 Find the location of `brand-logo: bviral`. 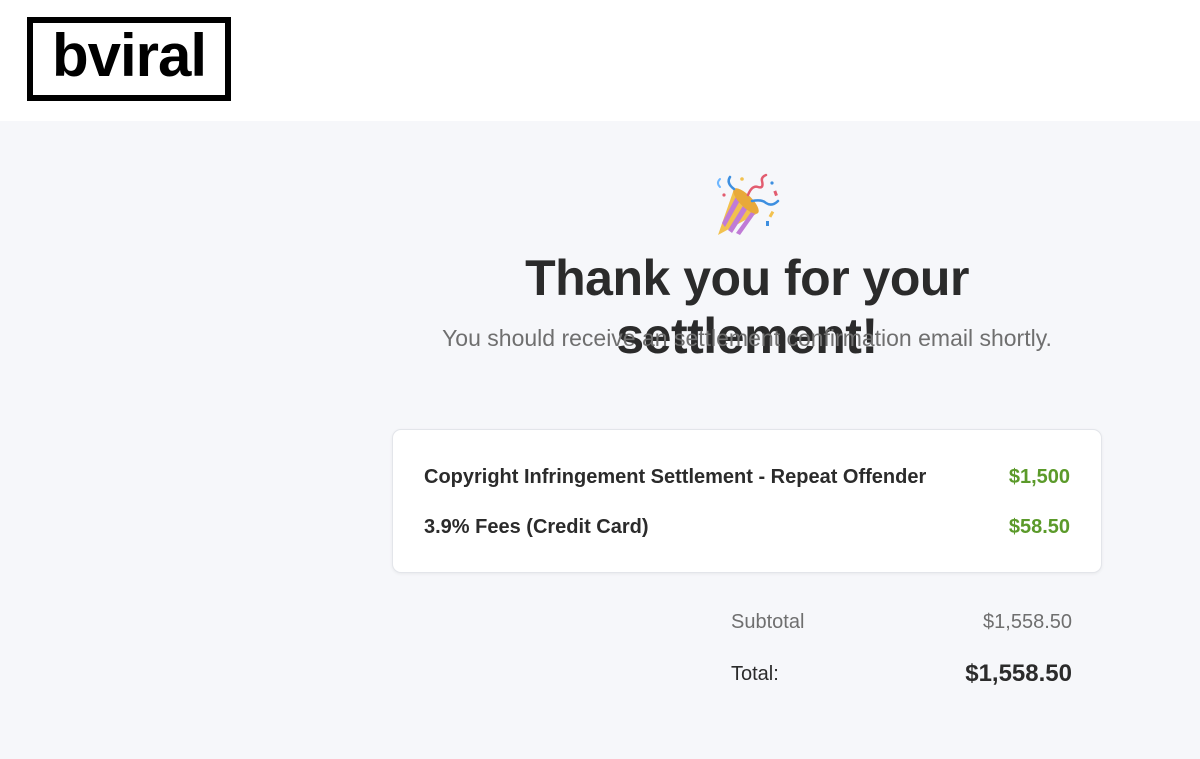

brand-logo: bviral is located at coordinates (129, 59).